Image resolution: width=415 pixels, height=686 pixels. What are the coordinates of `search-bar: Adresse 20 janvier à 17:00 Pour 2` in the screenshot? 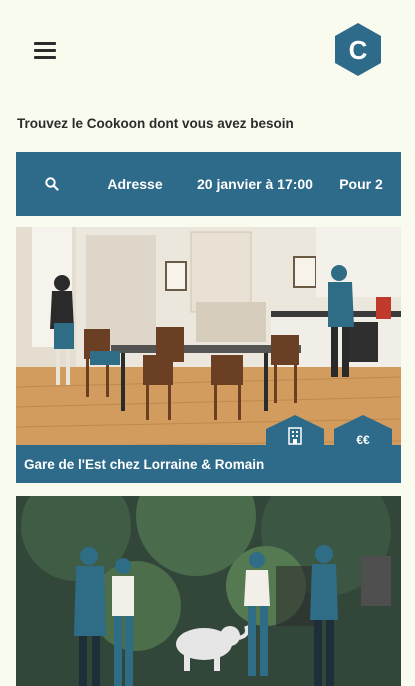 It's located at (208, 184).